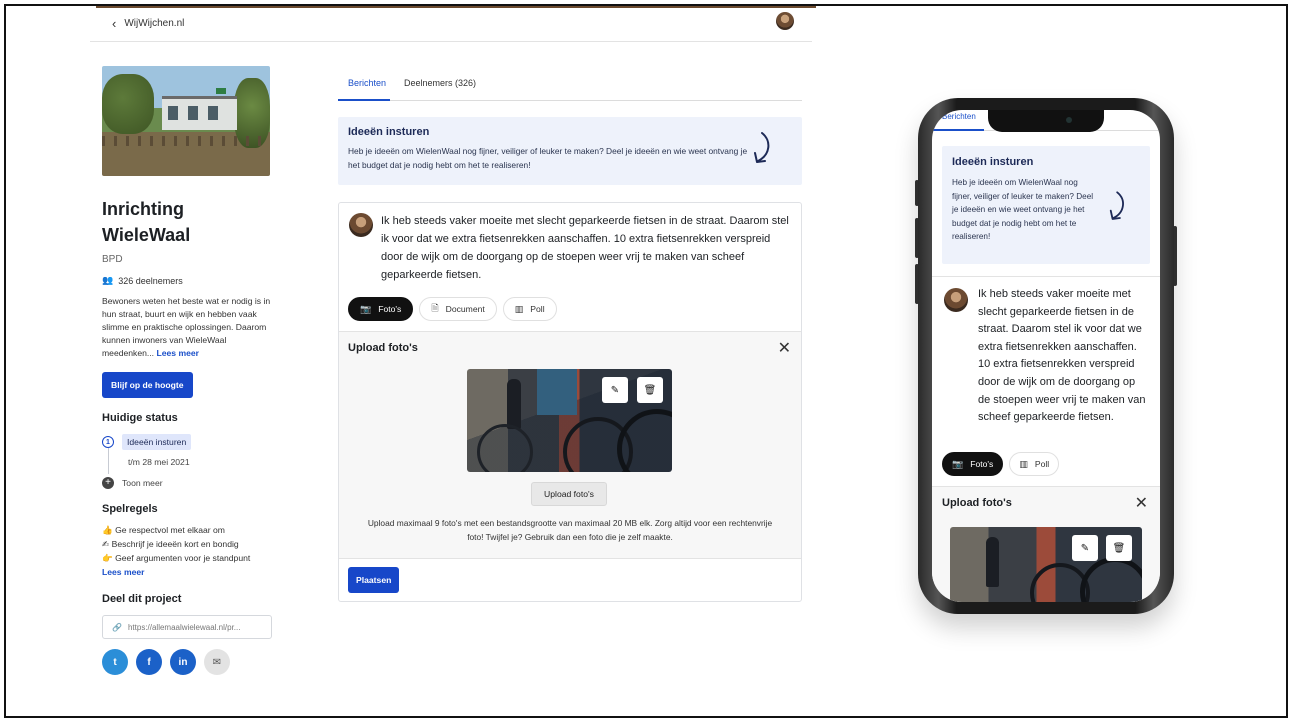 The height and width of the screenshot is (722, 1292). I want to click on status-badge: Ideeën insturen, so click(157, 442).